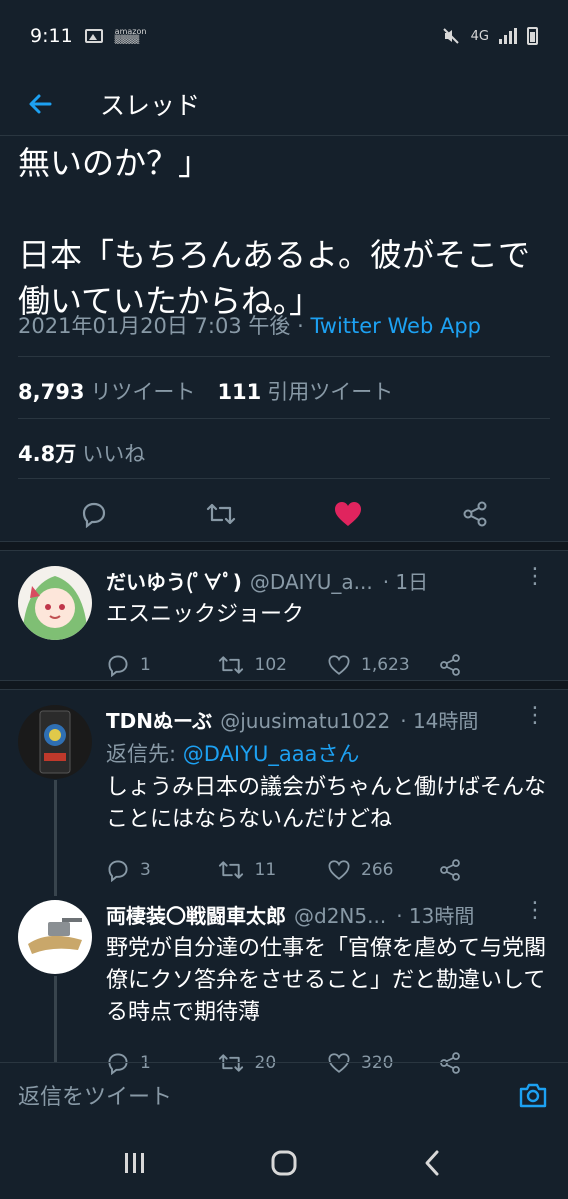 This screenshot has height=1199, width=568. Describe the element at coordinates (145, 870) in the screenshot. I see `reply-count: 3` at that location.